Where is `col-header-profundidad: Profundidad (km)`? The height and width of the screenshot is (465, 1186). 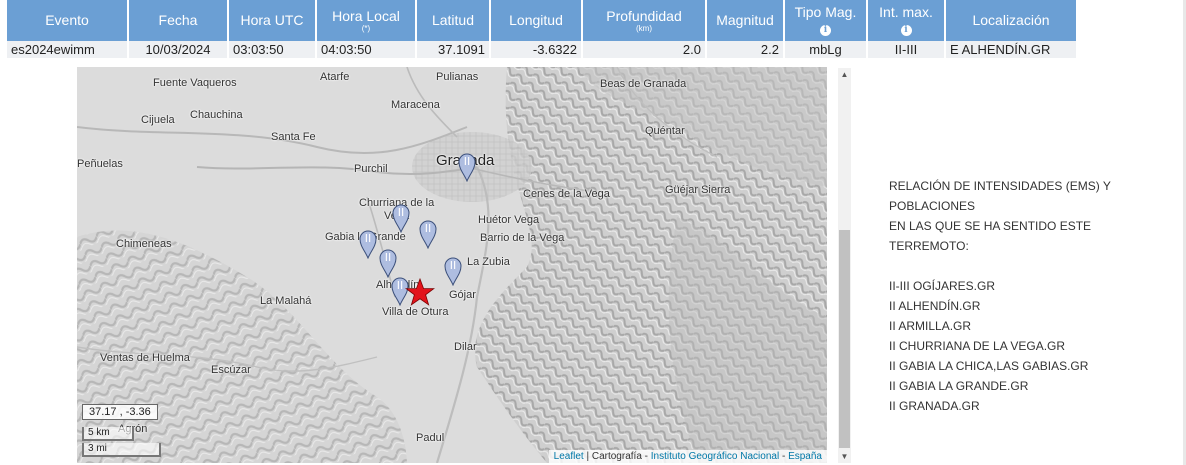 col-header-profundidad: Profundidad (km) is located at coordinates (644, 20).